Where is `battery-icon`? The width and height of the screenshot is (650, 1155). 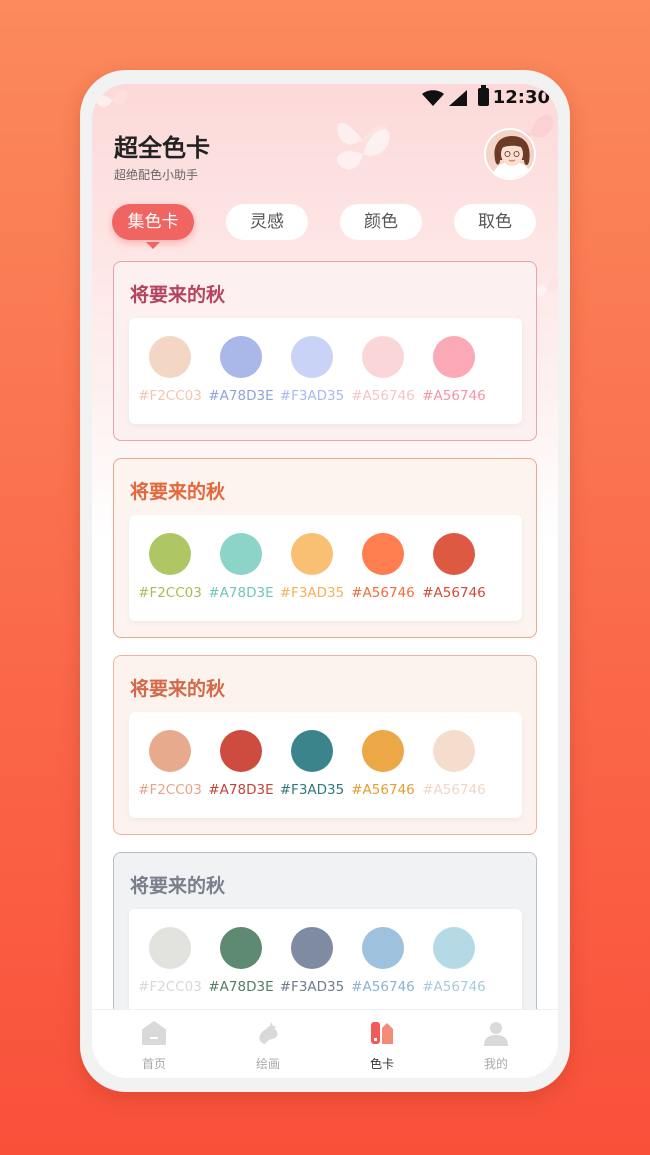 battery-icon is located at coordinates (483, 95).